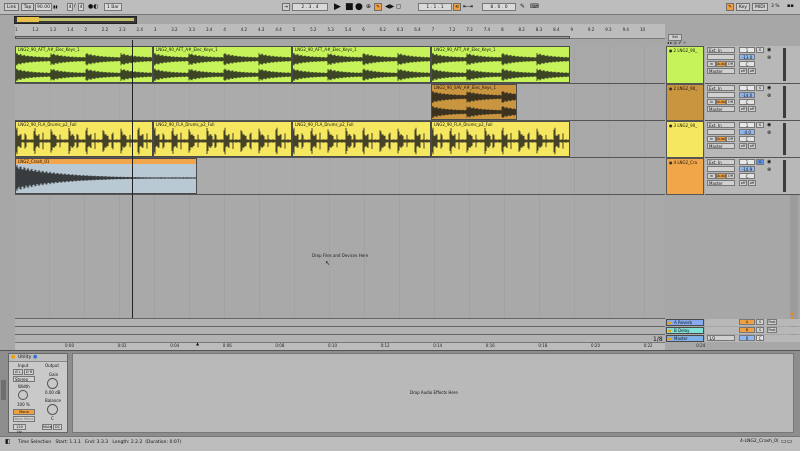  Describe the element at coordinates (47, 427) in the screenshot. I see `mute-button: Mute` at that location.